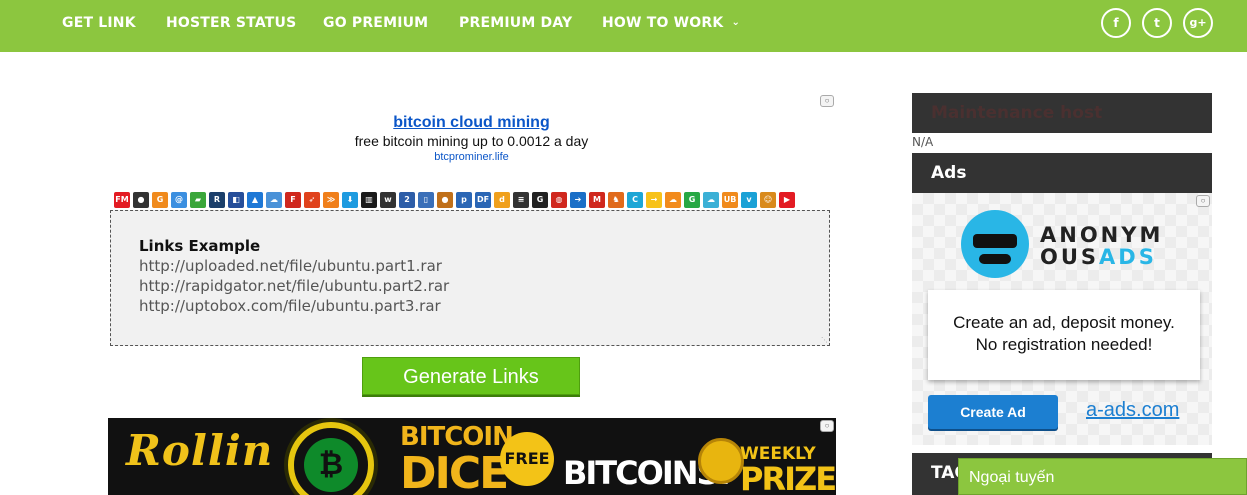 This screenshot has width=1247, height=495. I want to click on host-icon: ▥, so click(369, 200).